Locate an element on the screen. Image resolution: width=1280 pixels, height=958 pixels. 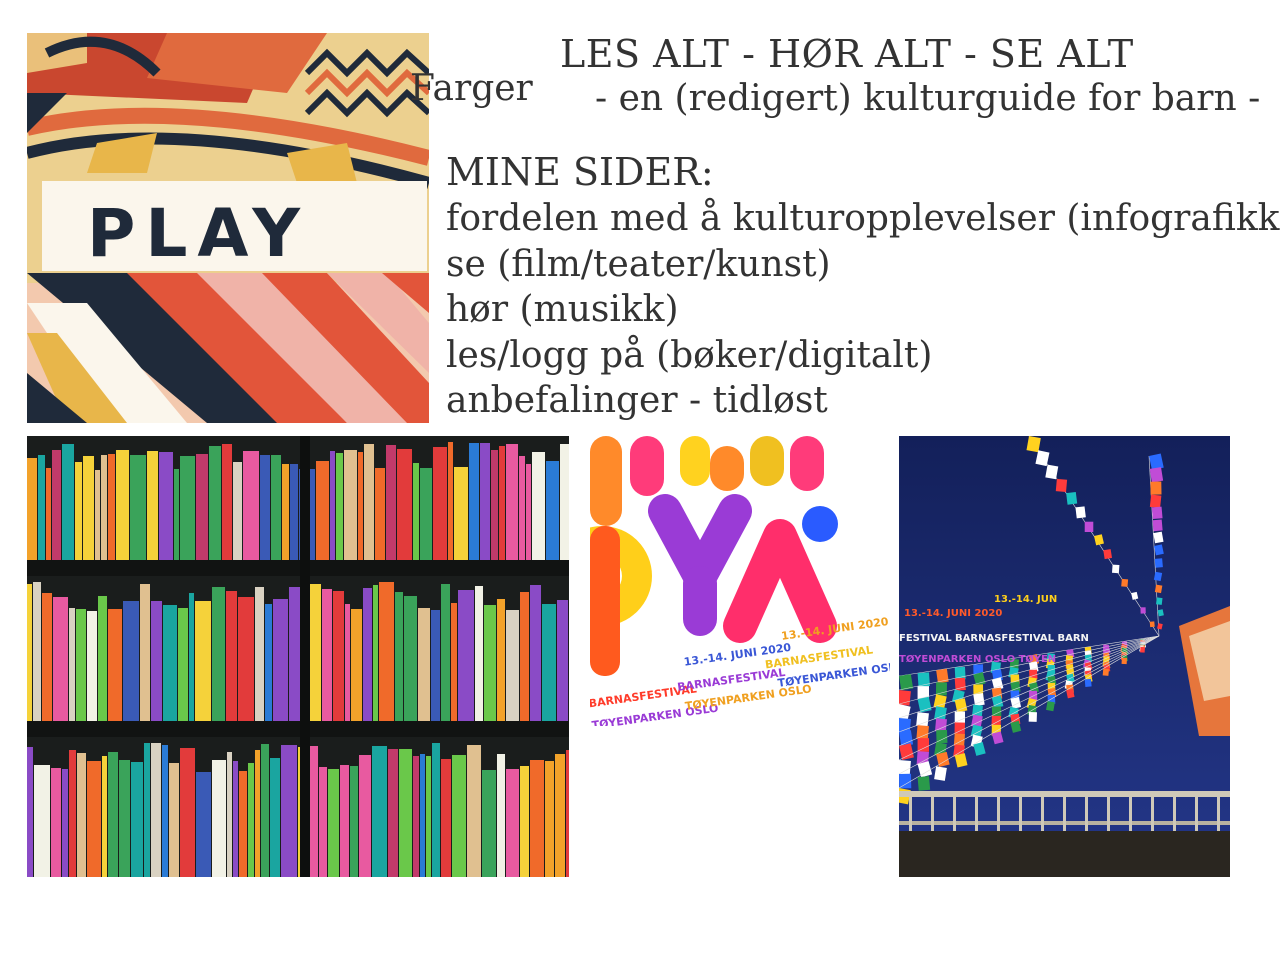
menu-item-les: les/logg på (bøker/digitalt) is located at coordinates (863, 356).